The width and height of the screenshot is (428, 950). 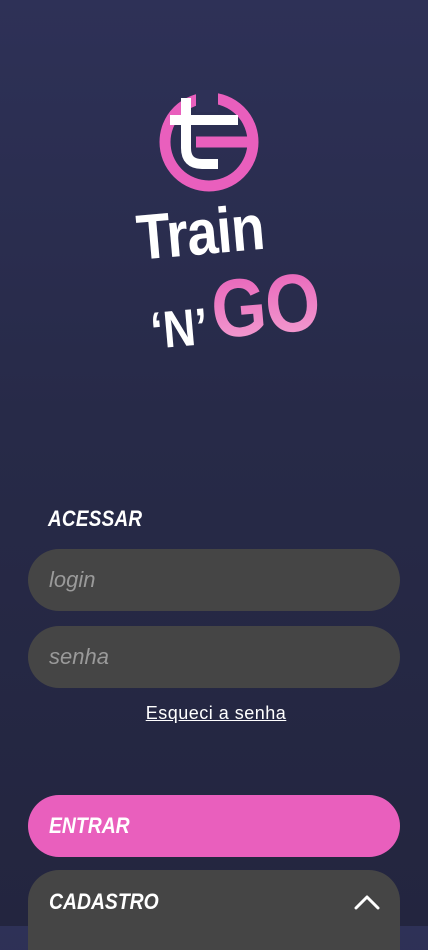 What do you see at coordinates (104, 901) in the screenshot?
I see `signup-label: CADASTRO` at bounding box center [104, 901].